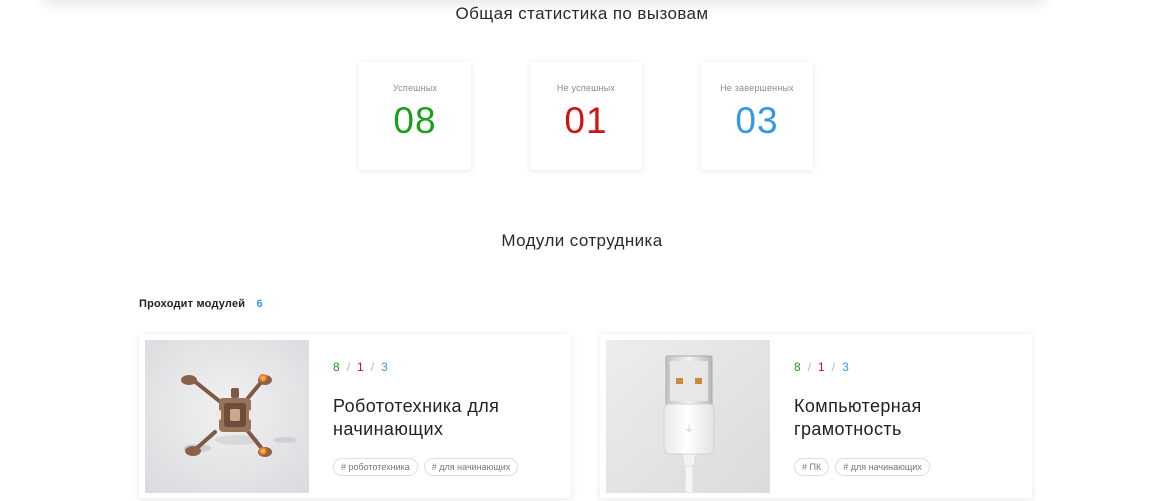  I want to click on tag-robotics: # робототехника, so click(375, 467).